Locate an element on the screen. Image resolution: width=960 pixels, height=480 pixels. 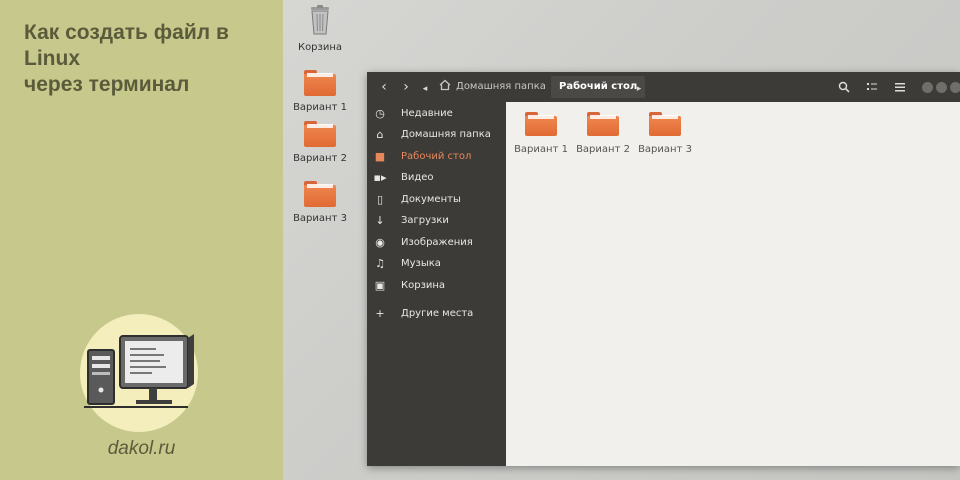
search-icon is located at coordinates (844, 87).